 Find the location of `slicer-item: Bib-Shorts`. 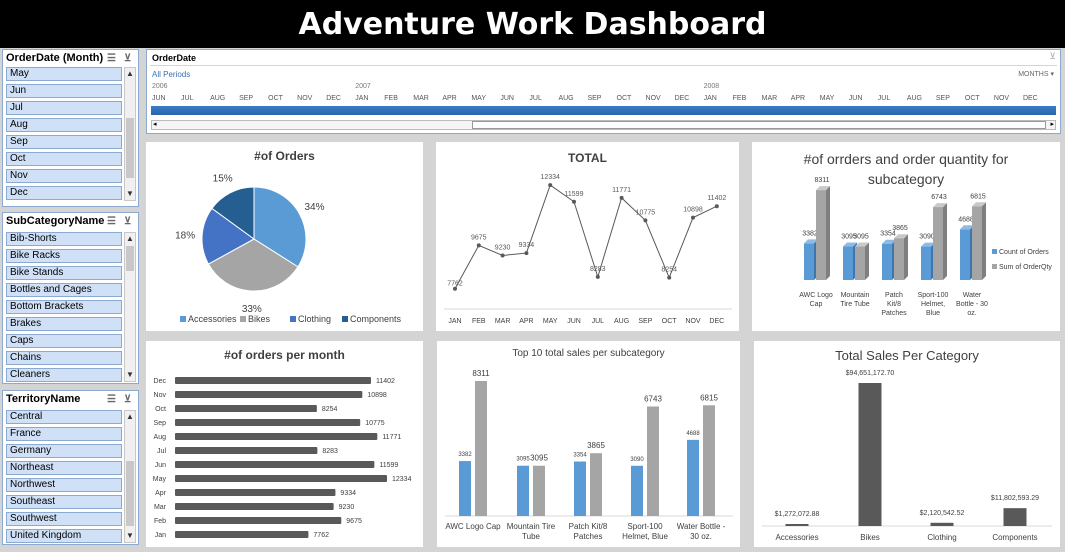

slicer-item: Bib-Shorts is located at coordinates (64, 239).